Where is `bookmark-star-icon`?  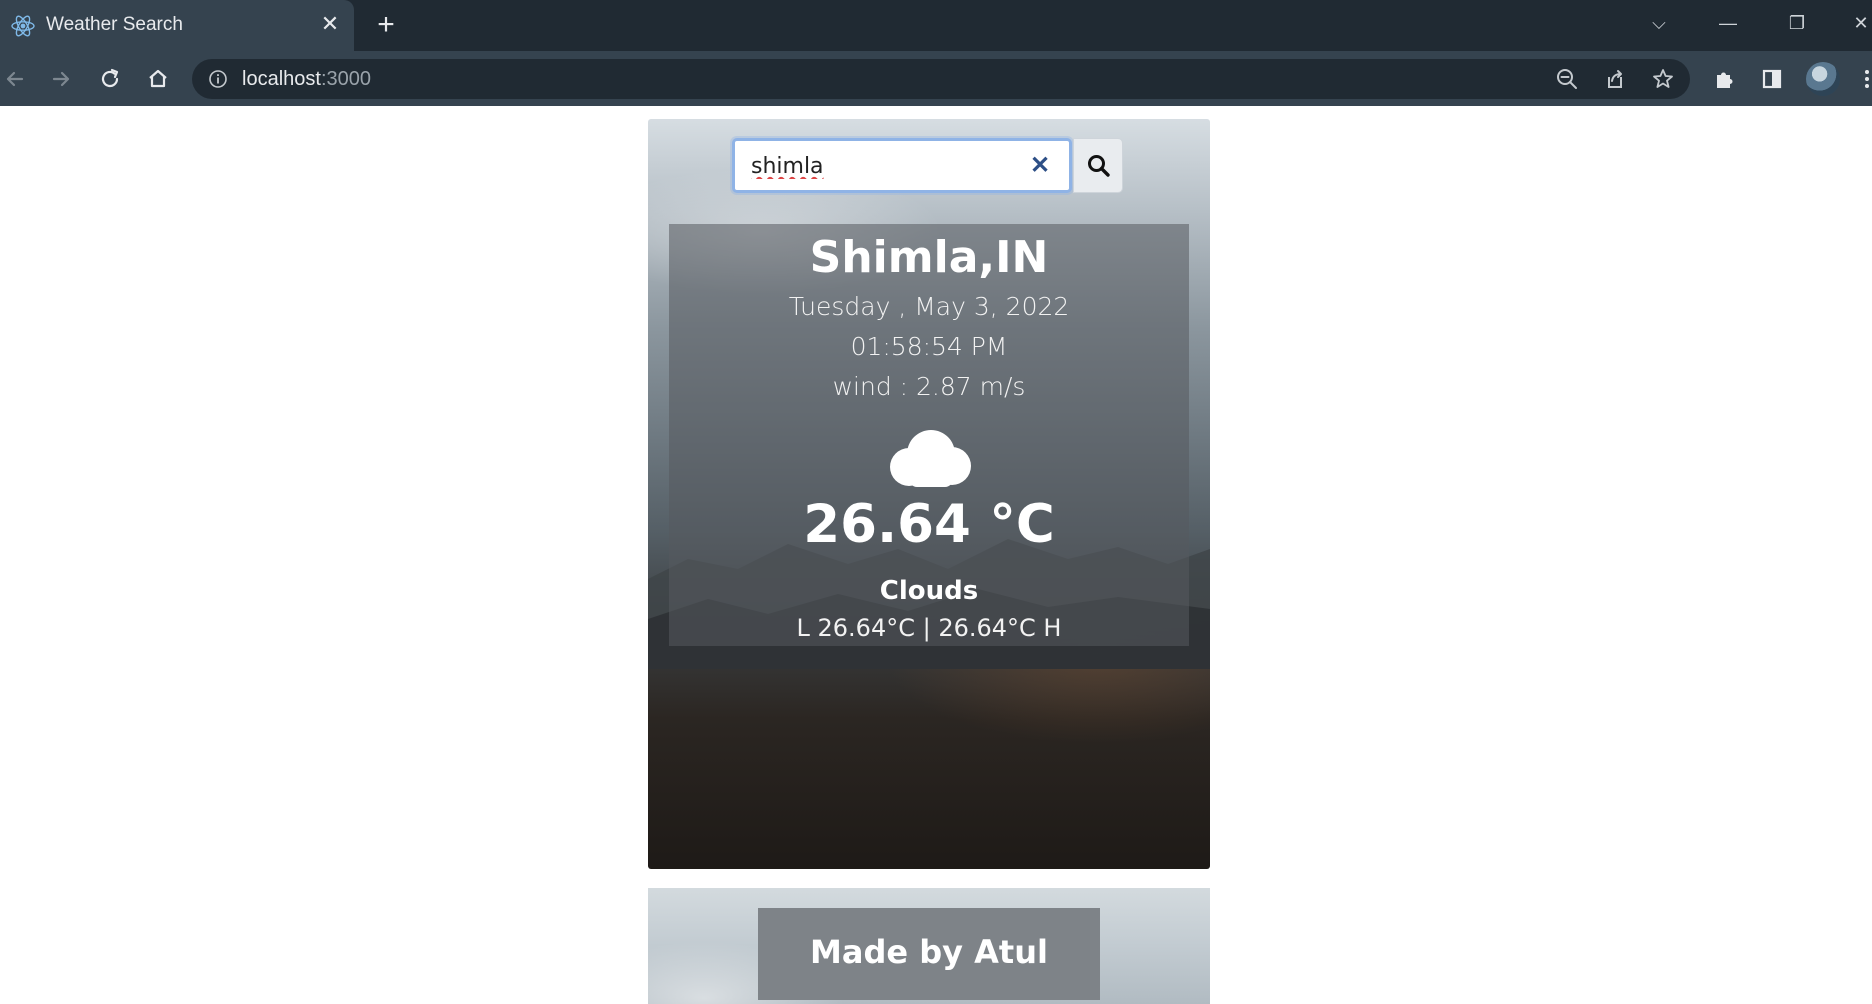
bookmark-star-icon is located at coordinates (1663, 79).